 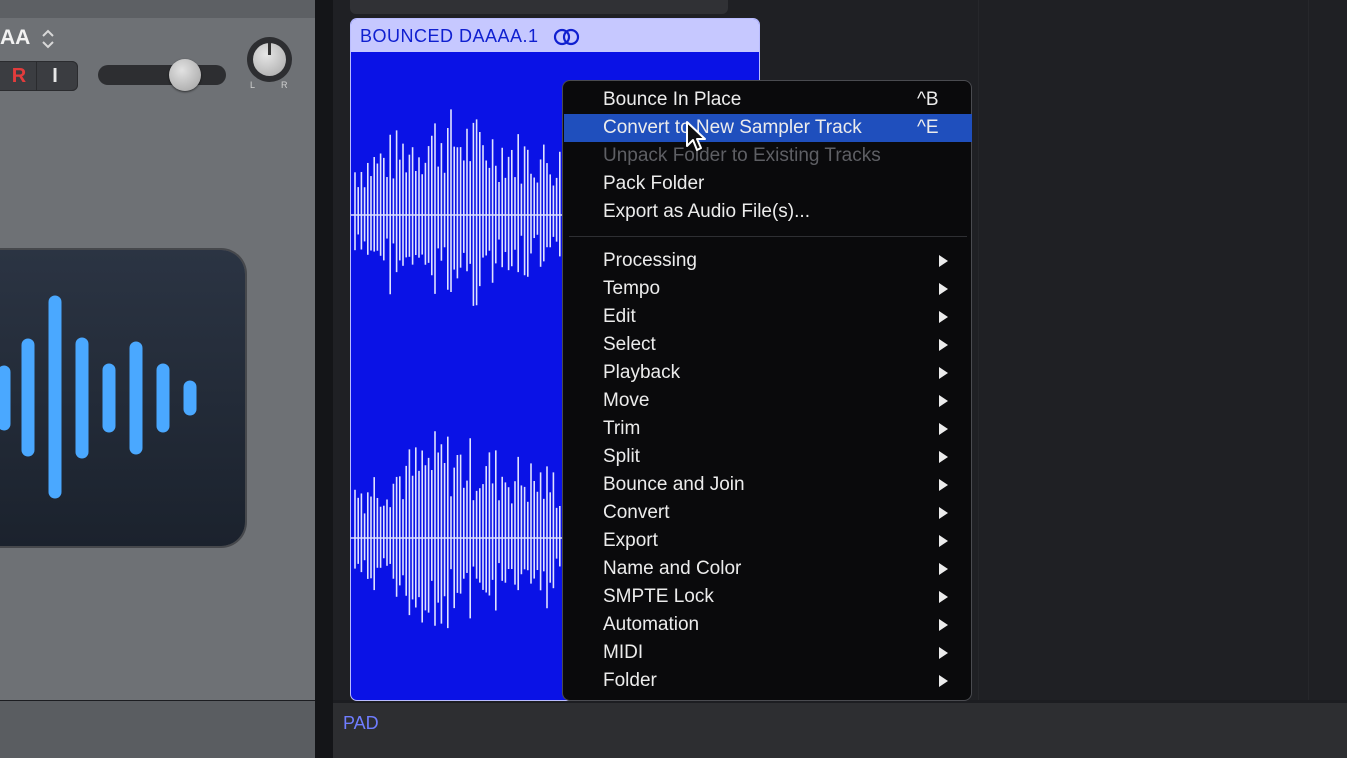 I want to click on menu-shortcut: ^E, so click(x=928, y=127).